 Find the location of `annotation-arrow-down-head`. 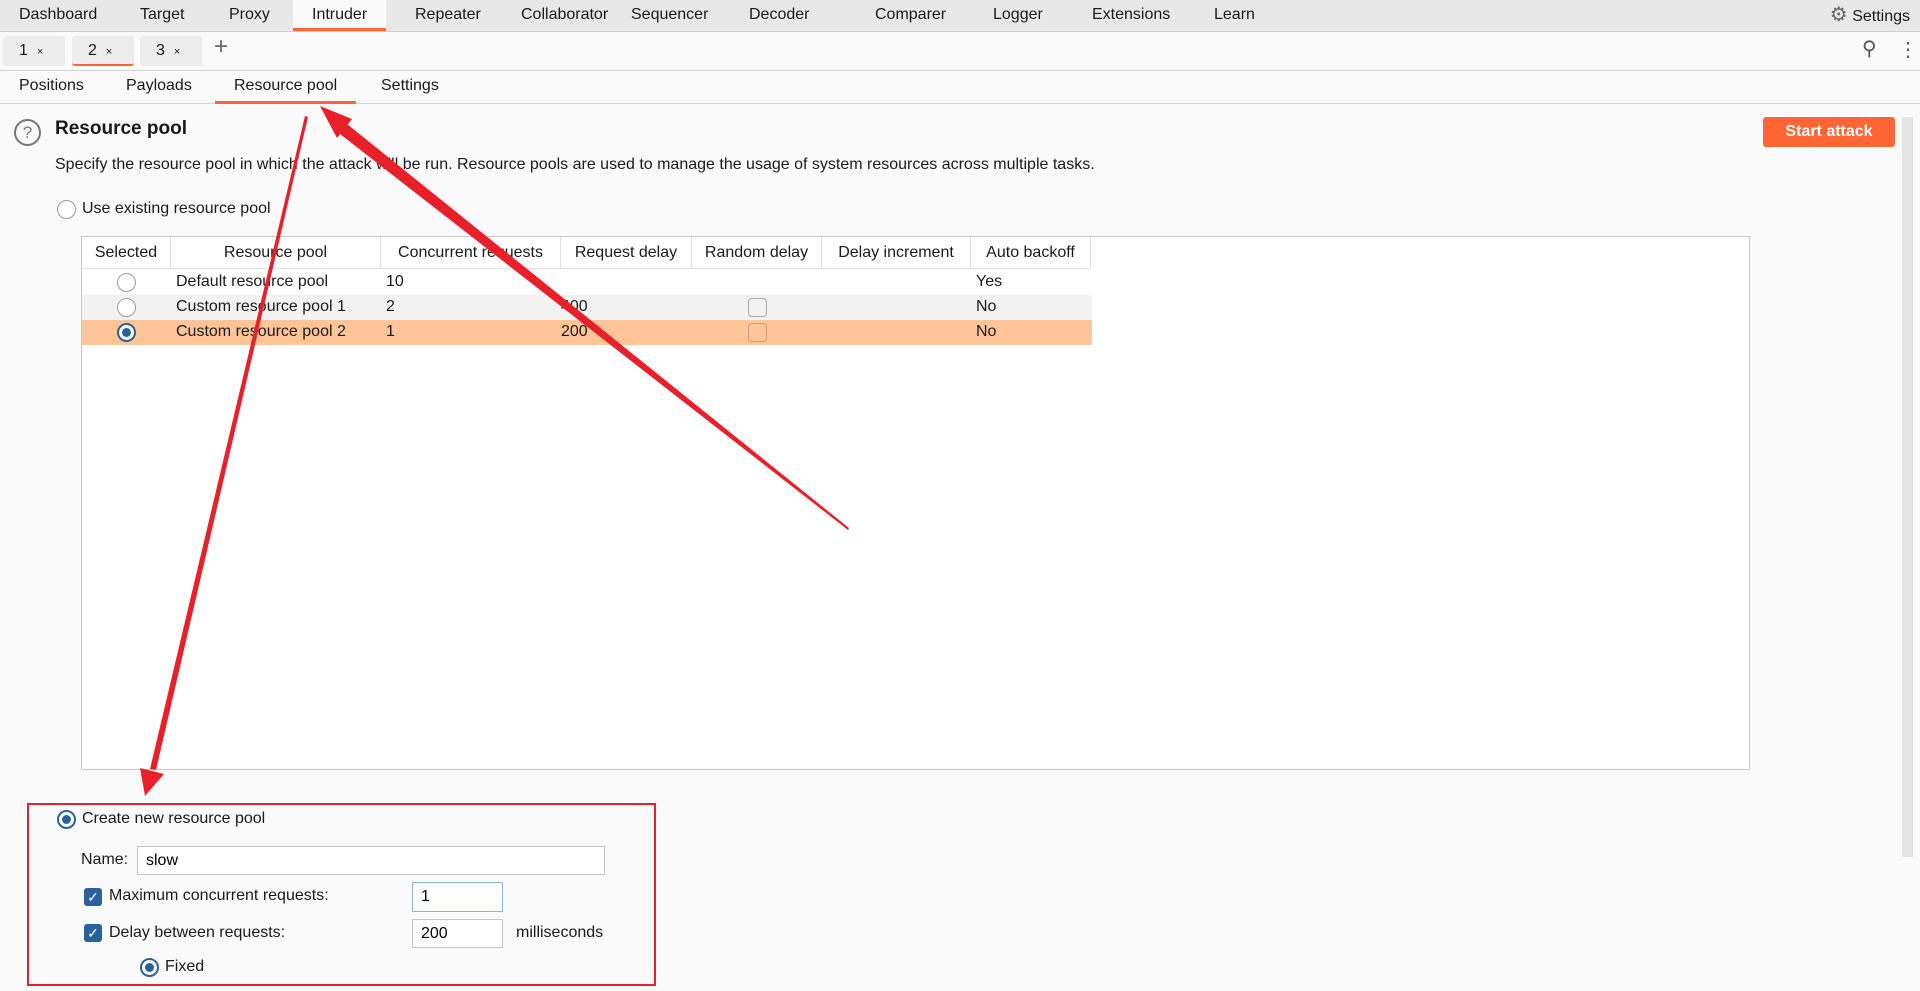

annotation-arrow-down-head is located at coordinates (152, 782).